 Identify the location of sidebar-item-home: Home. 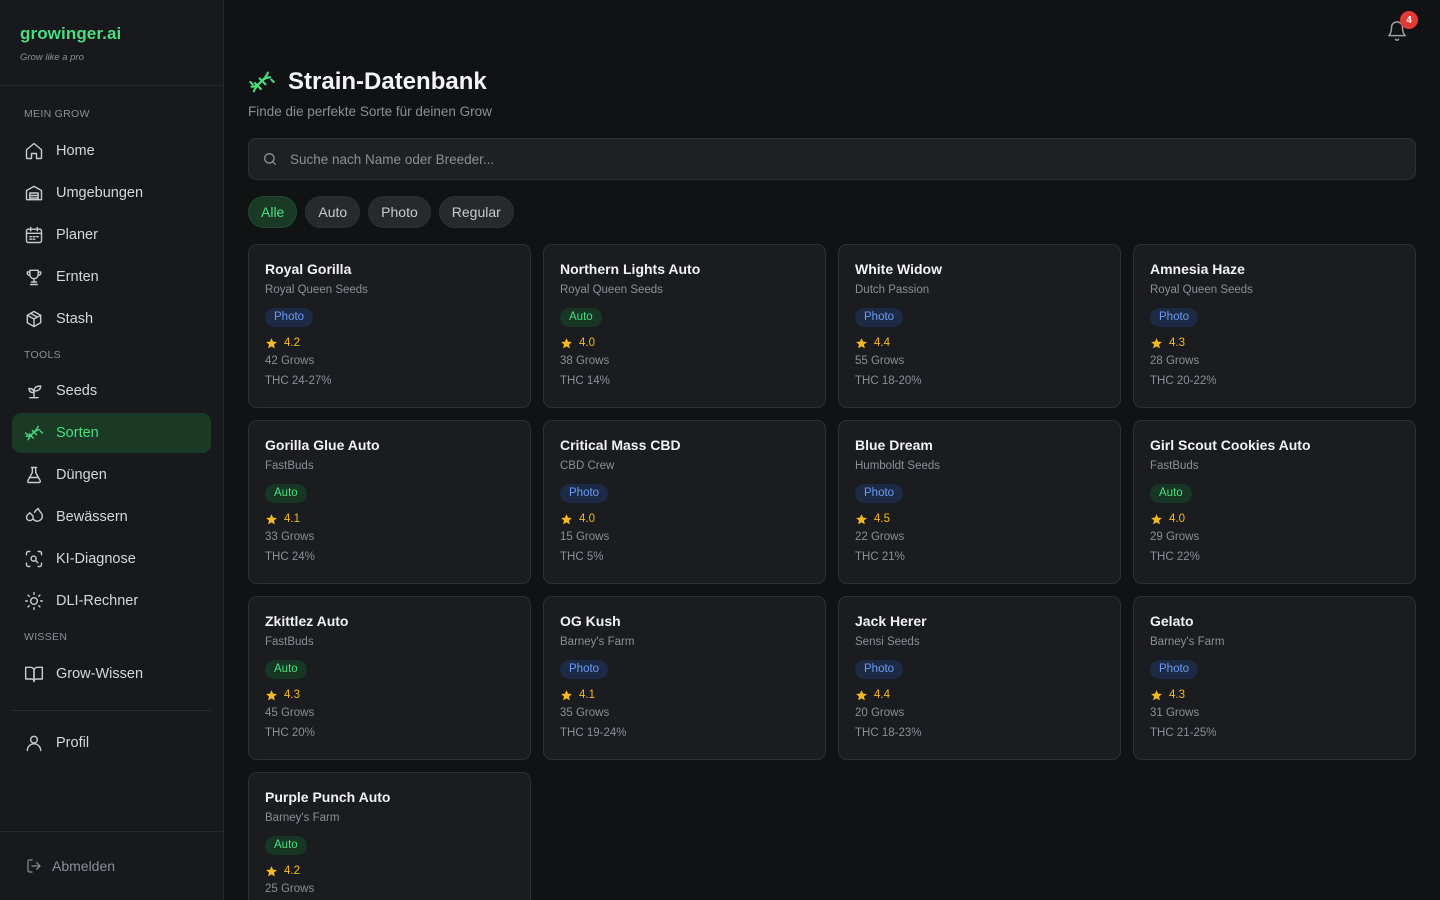
(111, 151).